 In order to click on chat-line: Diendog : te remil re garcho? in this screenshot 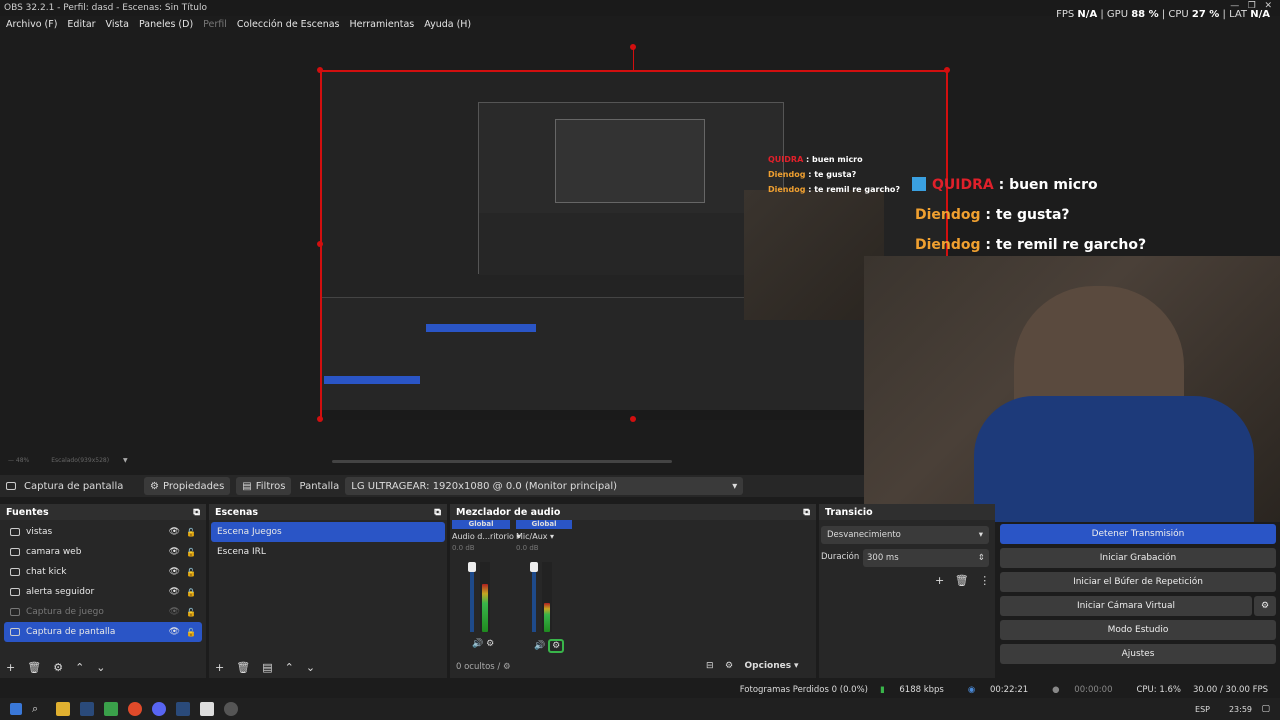, I will do `click(1030, 245)`.